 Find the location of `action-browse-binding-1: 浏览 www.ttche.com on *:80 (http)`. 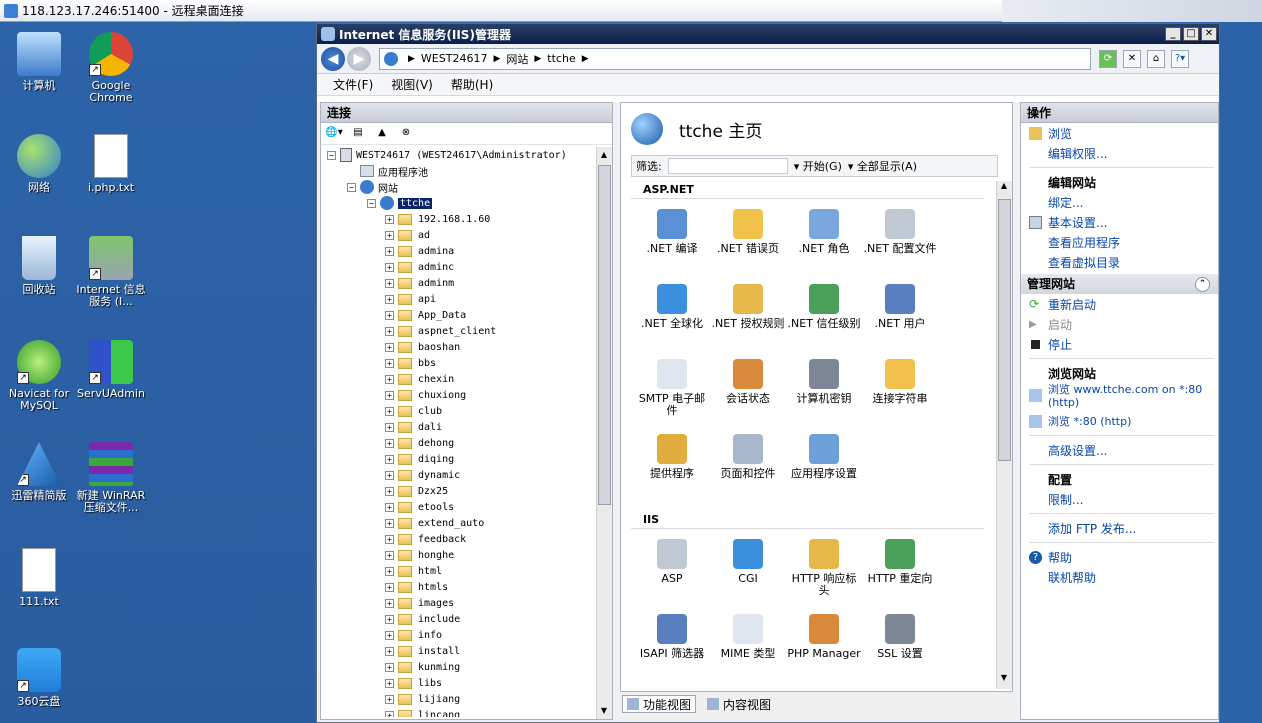

action-browse-binding-1: 浏览 www.ttche.com on *:80 (http) is located at coordinates (1119, 397).